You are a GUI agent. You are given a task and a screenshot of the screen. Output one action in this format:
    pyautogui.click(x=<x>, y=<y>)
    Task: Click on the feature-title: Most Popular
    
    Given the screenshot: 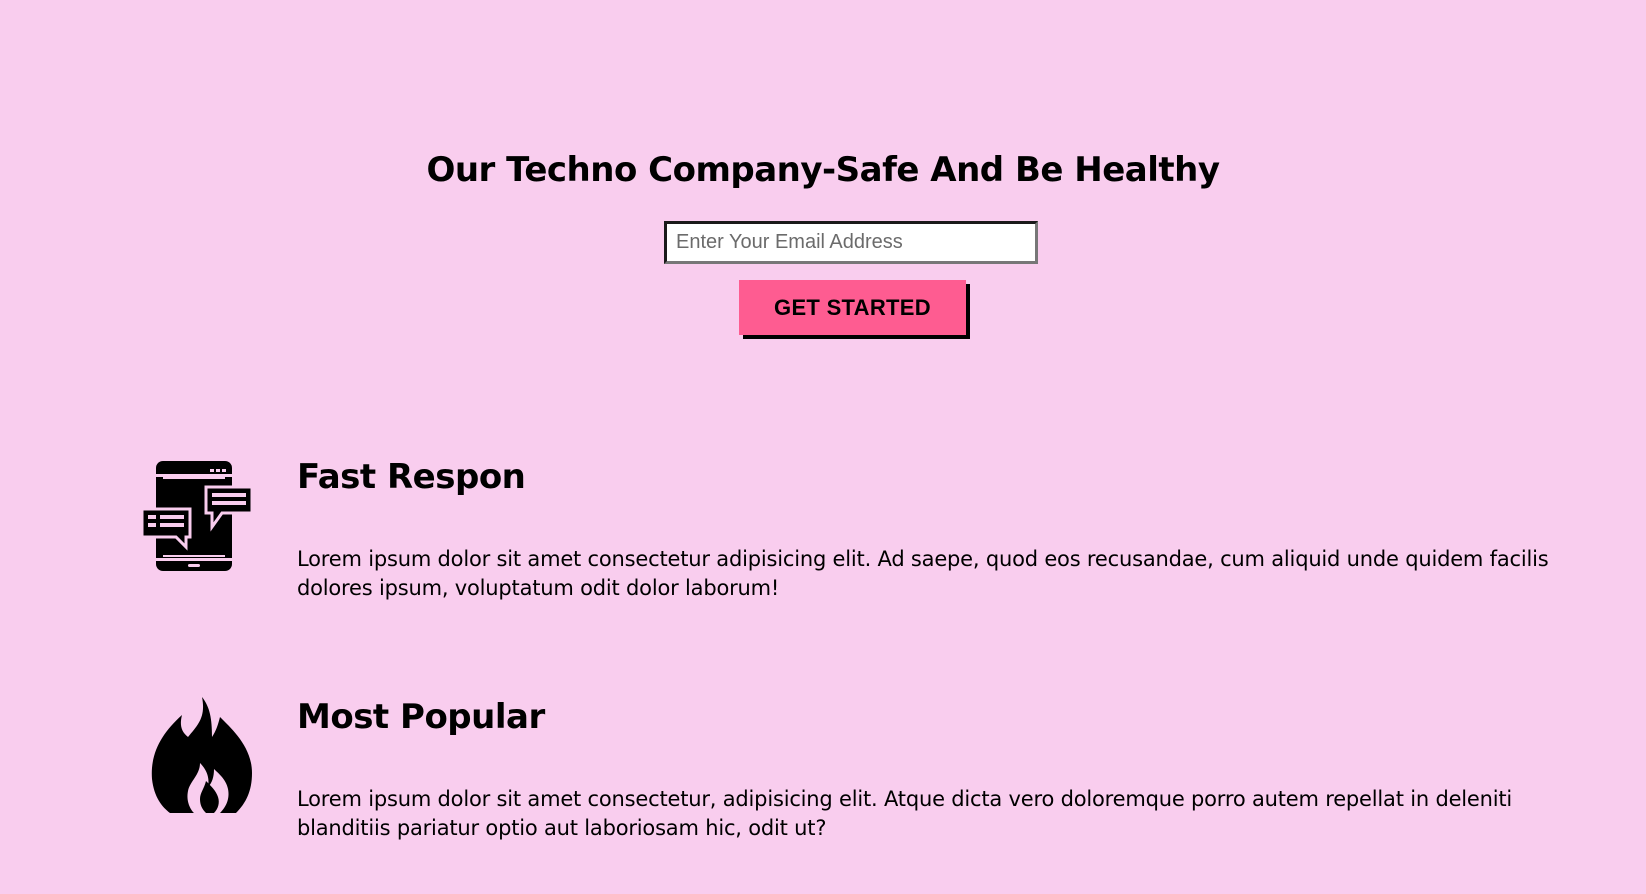 What is the action you would take?
    pyautogui.click(x=421, y=717)
    